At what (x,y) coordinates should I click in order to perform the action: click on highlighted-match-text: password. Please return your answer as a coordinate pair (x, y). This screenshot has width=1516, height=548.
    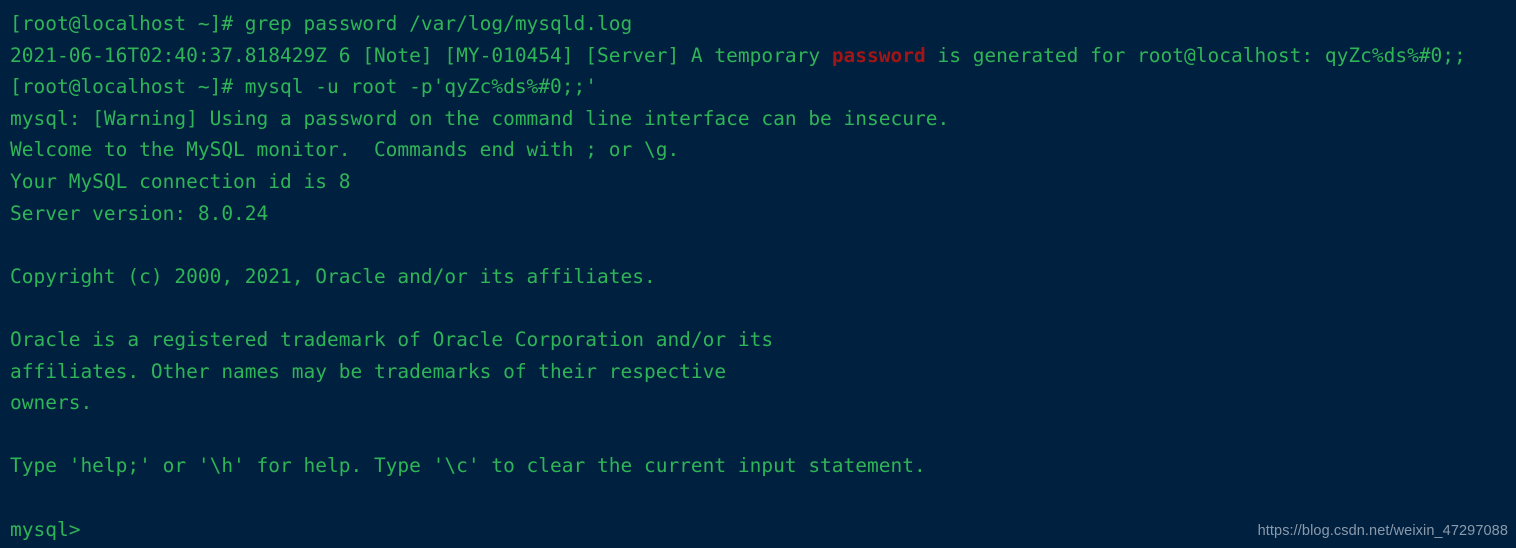
    Looking at the image, I should click on (878, 55).